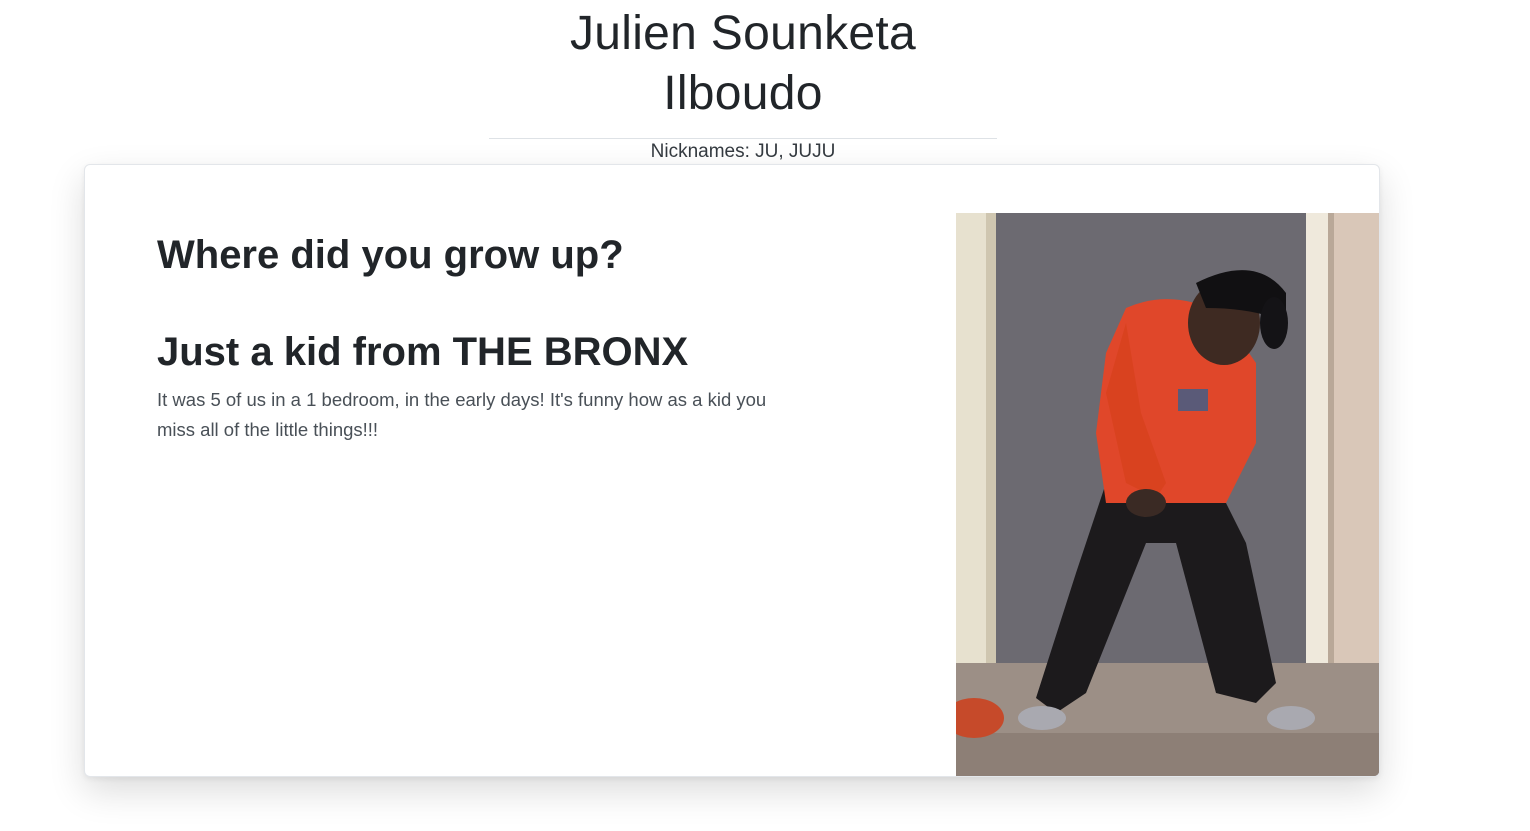 The height and width of the screenshot is (831, 1530). Describe the element at coordinates (743, 151) in the screenshot. I see `nicknames-text: Nicknames: JU, JUJU` at that location.